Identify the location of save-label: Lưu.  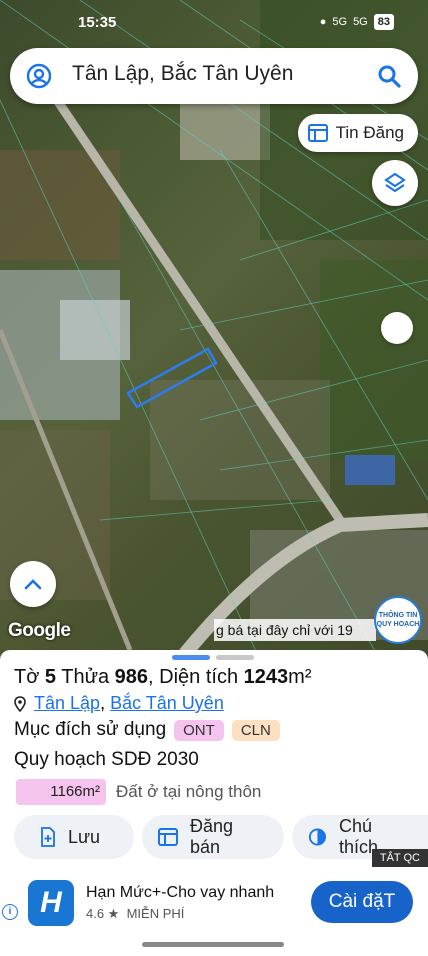
(84, 836).